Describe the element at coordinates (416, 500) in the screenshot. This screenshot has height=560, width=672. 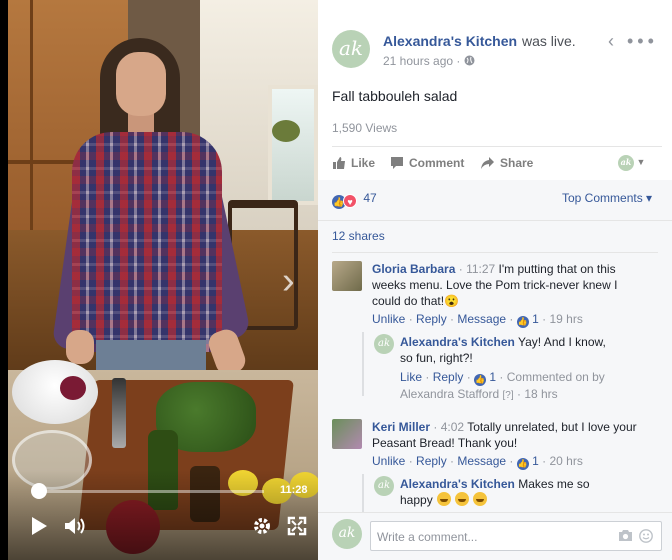
I see `reply-body-l2: happy` at that location.